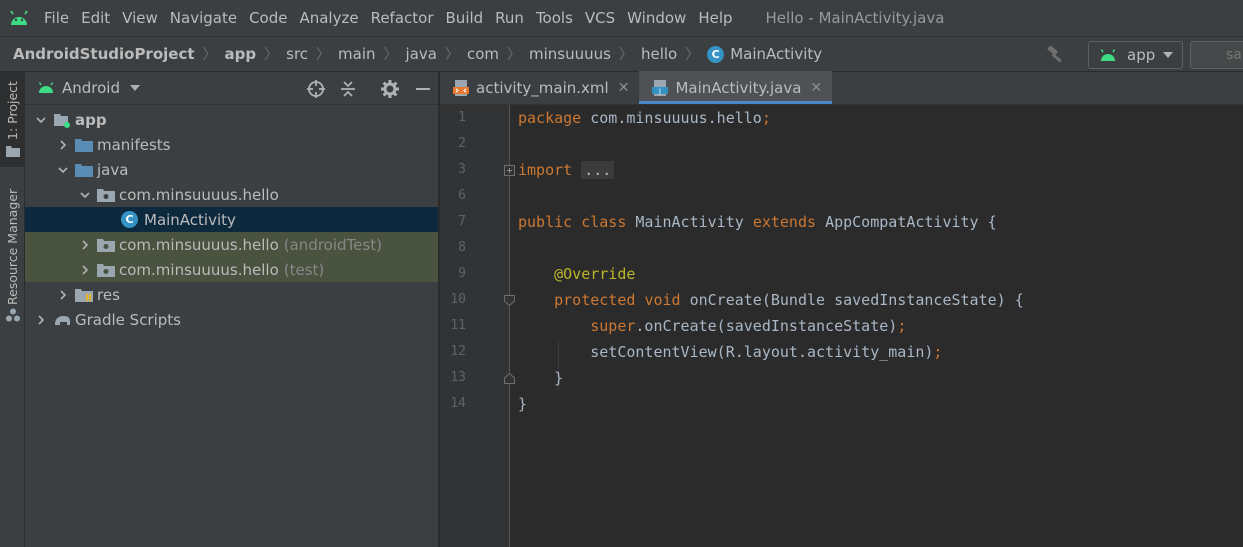 This screenshot has height=547, width=1243. I want to click on tree-item-java: java, so click(231, 169).